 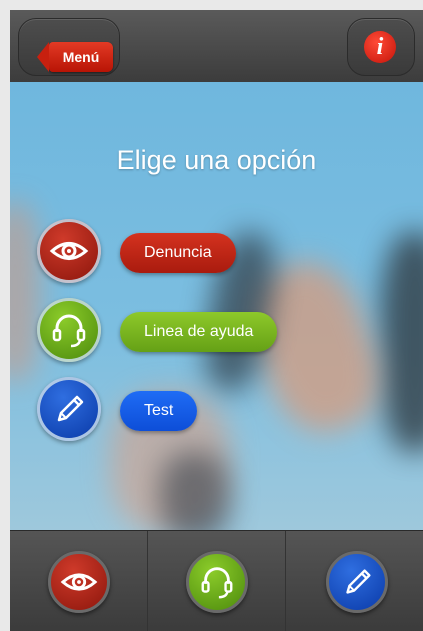 I want to click on menu-button: Menú, so click(x=75, y=57).